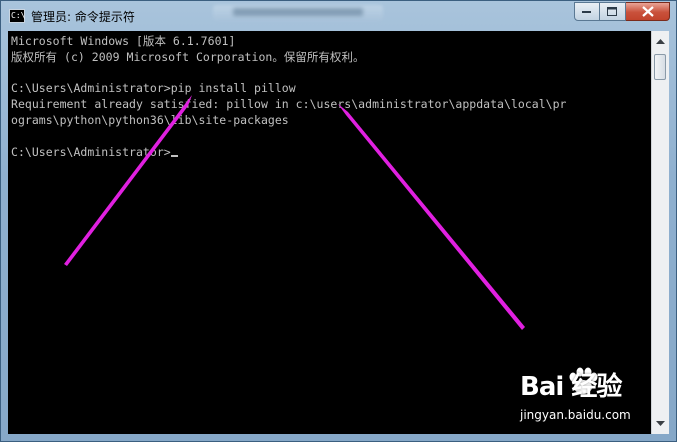  Describe the element at coordinates (575, 415) in the screenshot. I see `watermark-url: jingyan.baidu.com` at that location.